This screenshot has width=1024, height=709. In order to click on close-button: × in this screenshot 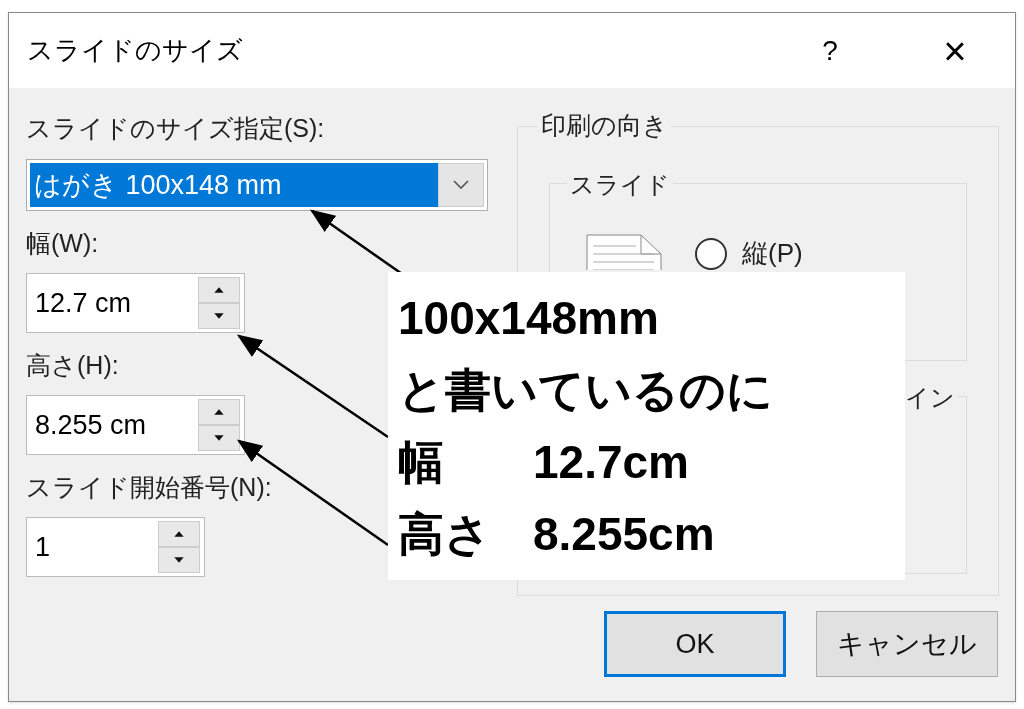, I will do `click(955, 50)`.